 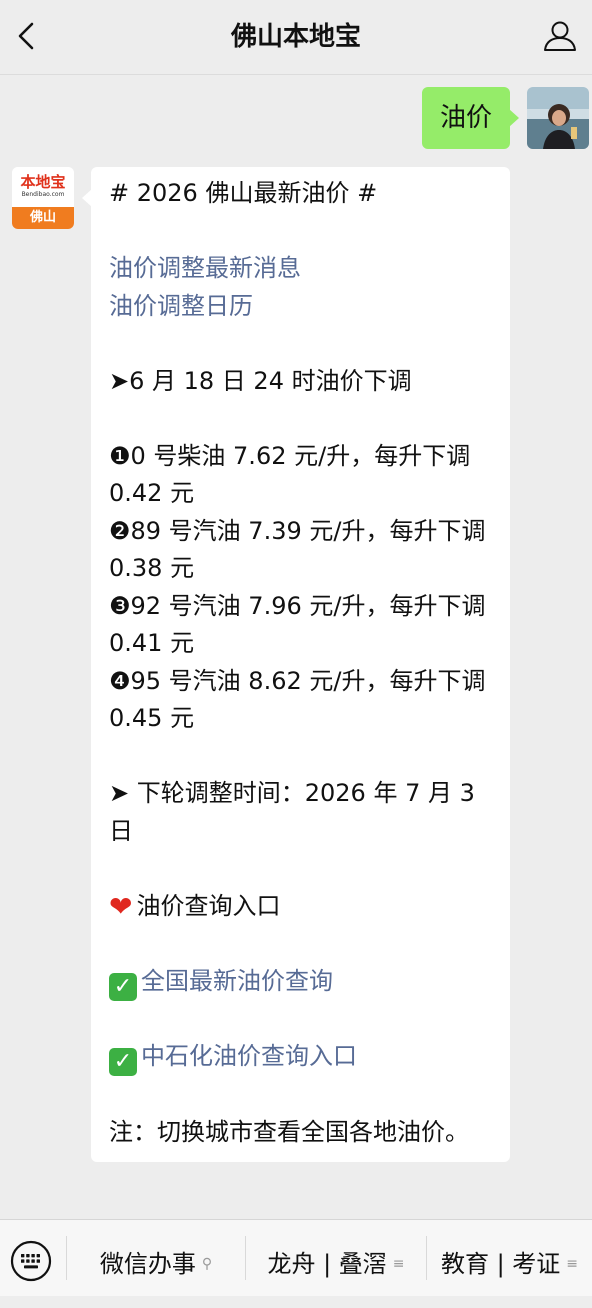 I want to click on user-message-bubble: 油价, so click(x=470, y=118).